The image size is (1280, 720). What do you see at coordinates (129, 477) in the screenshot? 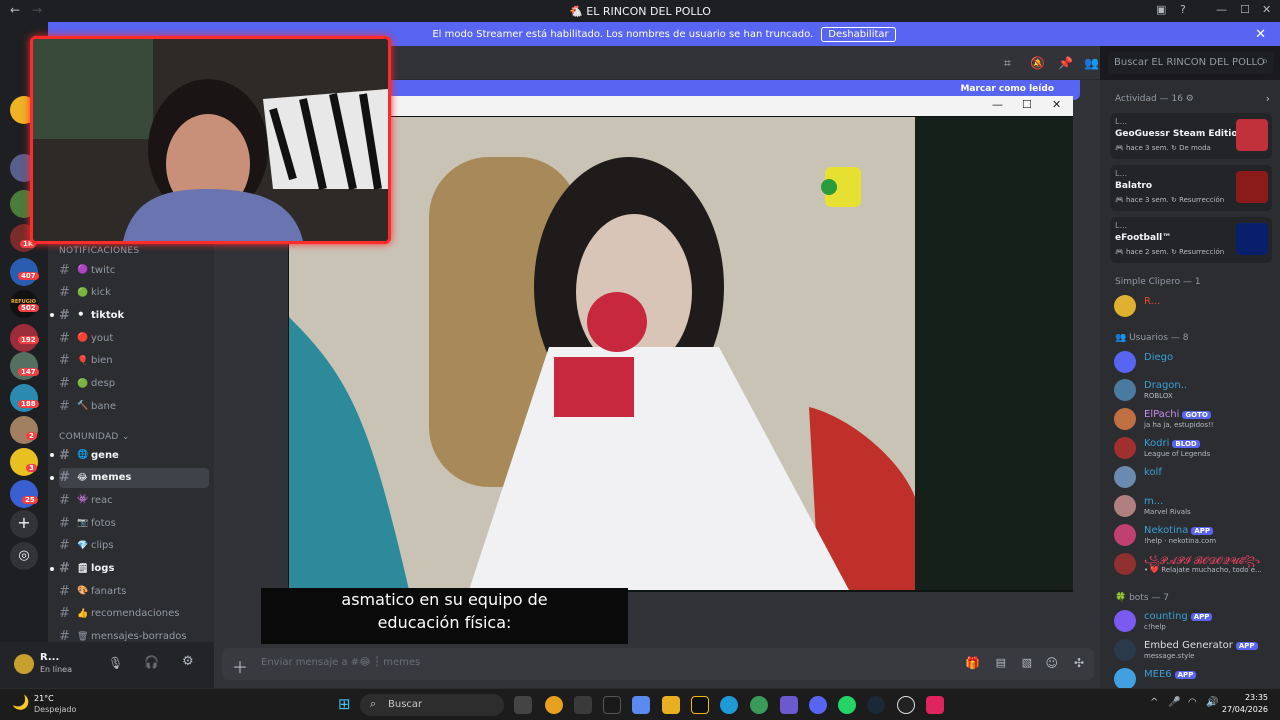
I see `channel-comunidad-item: # 😂 memes` at bounding box center [129, 477].